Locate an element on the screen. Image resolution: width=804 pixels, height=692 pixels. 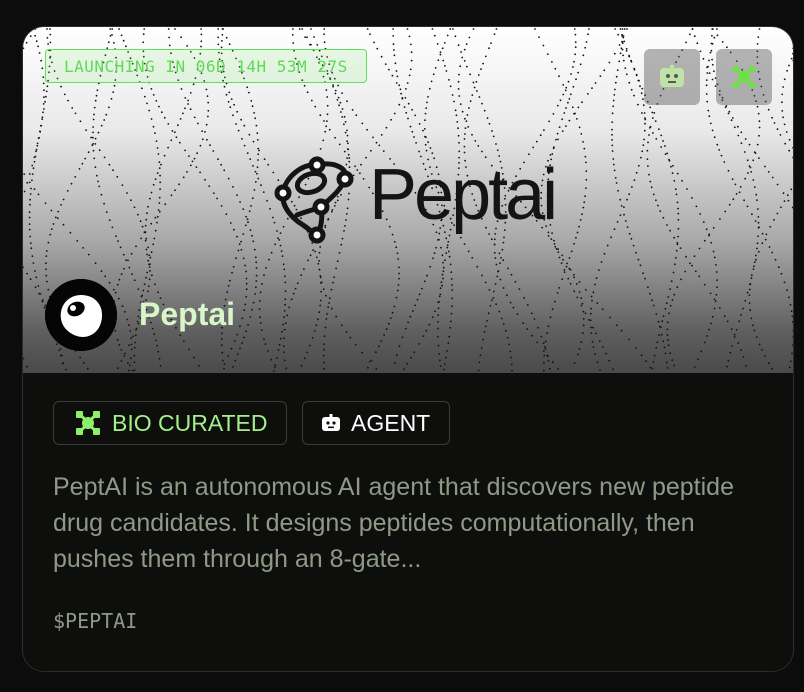
project-avatar is located at coordinates (81, 315).